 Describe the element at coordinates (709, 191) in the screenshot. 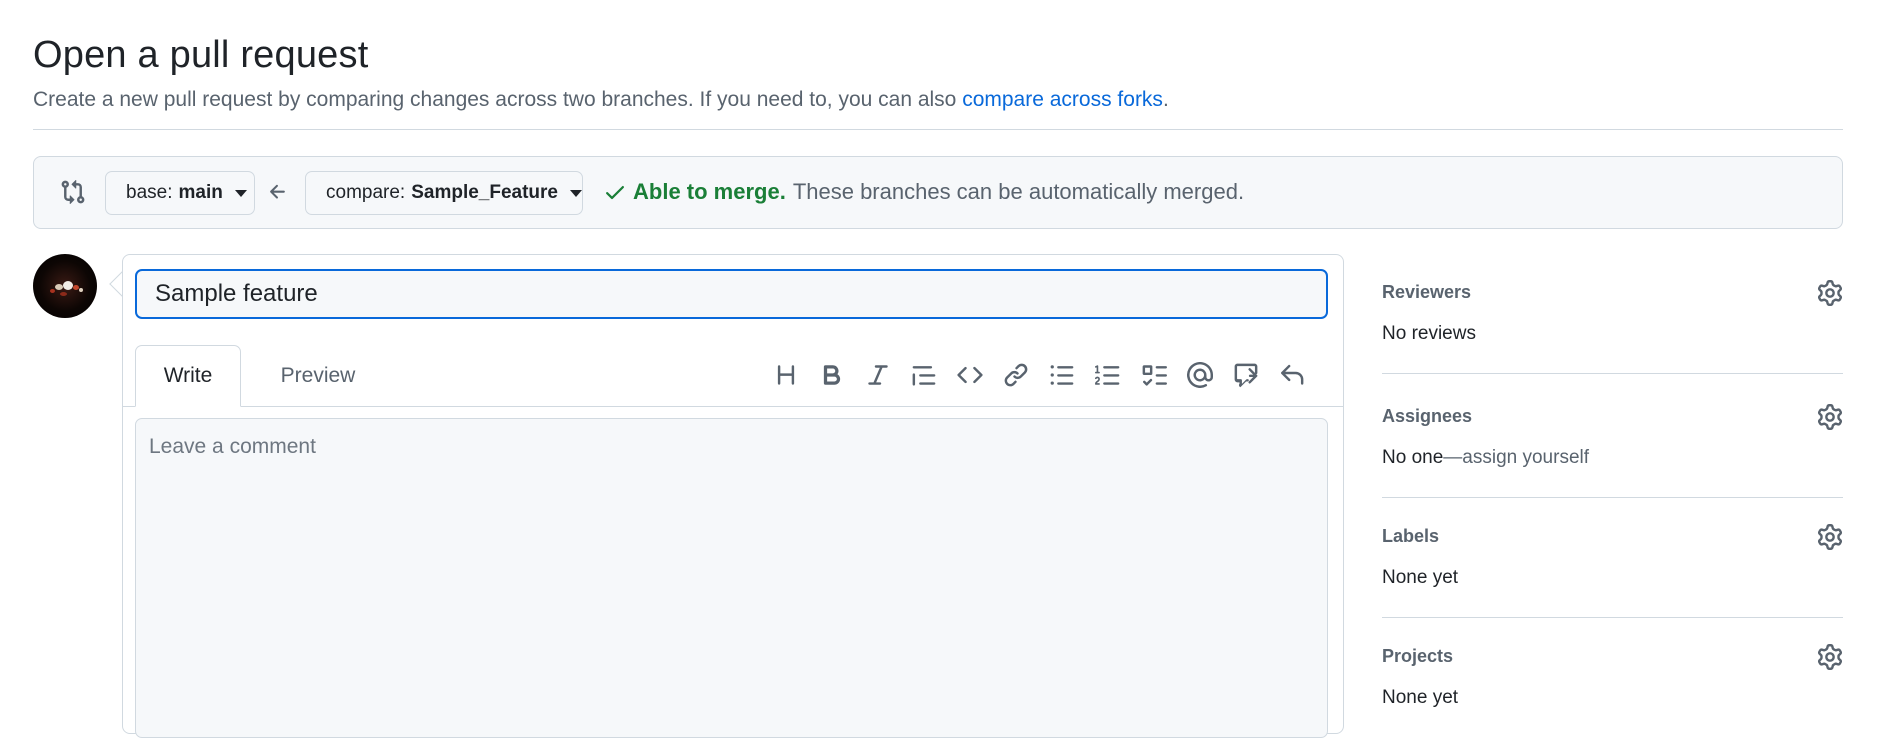

I see `merge-ok-text: Able to merge.` at that location.